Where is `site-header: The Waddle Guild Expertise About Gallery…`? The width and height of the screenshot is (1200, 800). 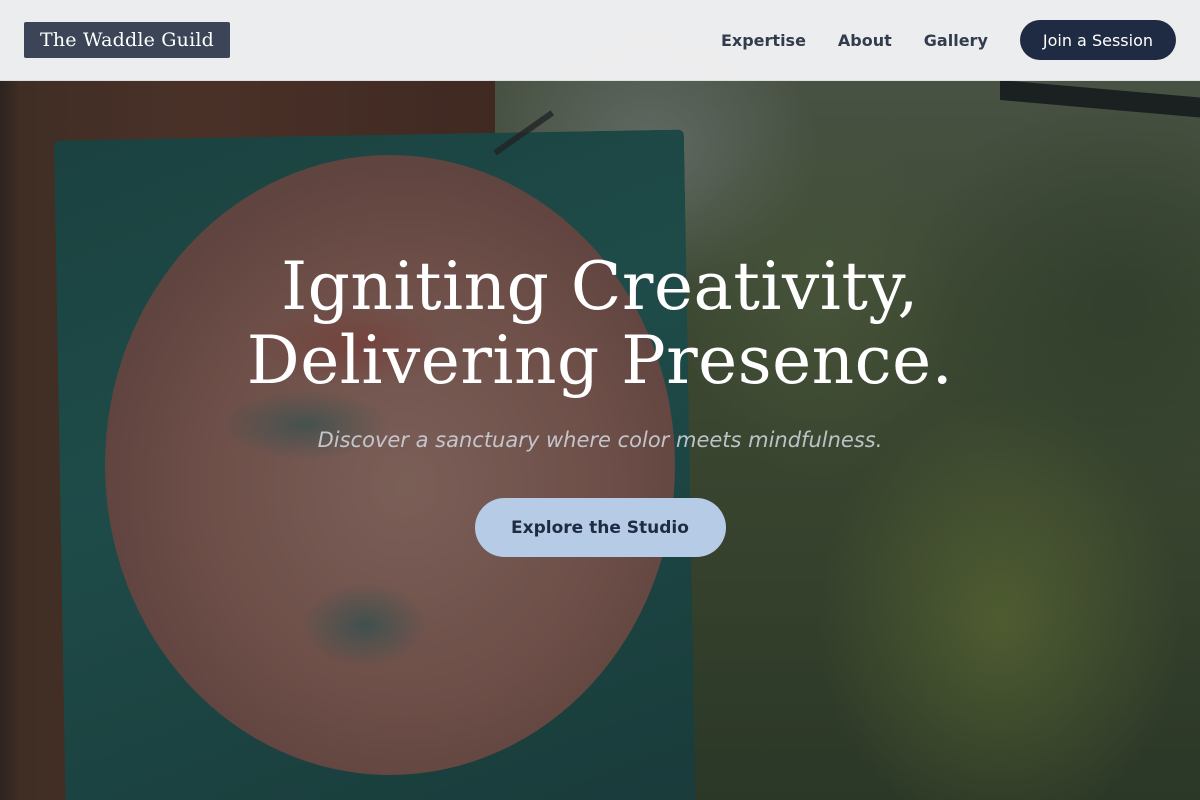
site-header: The Waddle Guild Expertise About Gallery… is located at coordinates (600, 40).